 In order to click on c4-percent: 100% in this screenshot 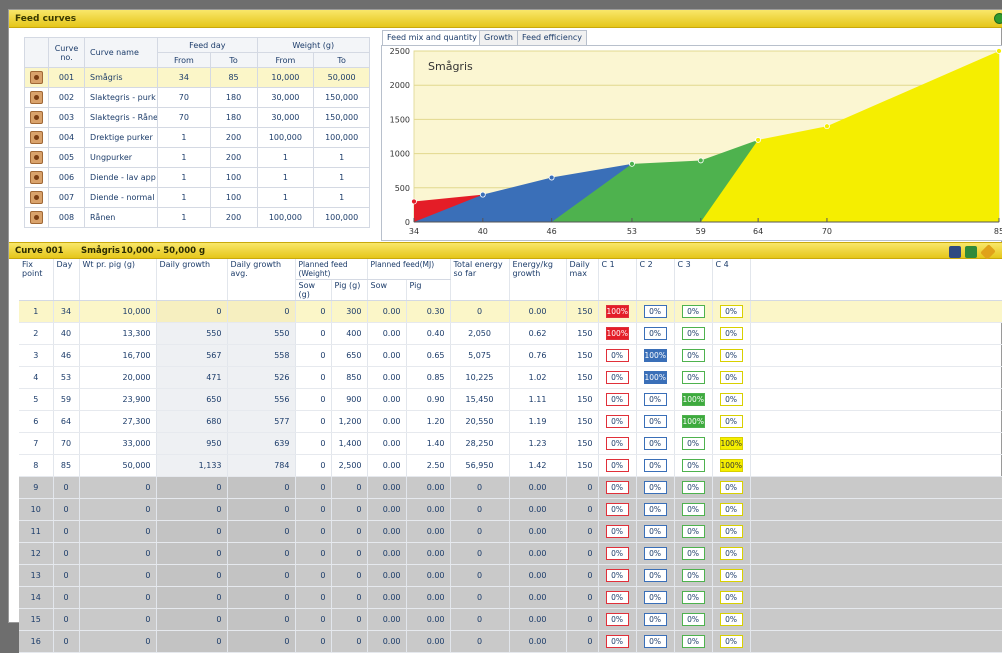, I will do `click(731, 465)`.